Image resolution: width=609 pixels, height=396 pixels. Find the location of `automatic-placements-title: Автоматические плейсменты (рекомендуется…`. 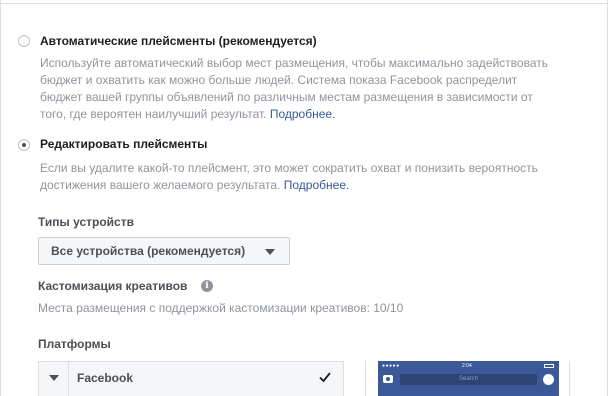

automatic-placements-title: Автоматические плейсменты (рекомендуется… is located at coordinates (178, 41).